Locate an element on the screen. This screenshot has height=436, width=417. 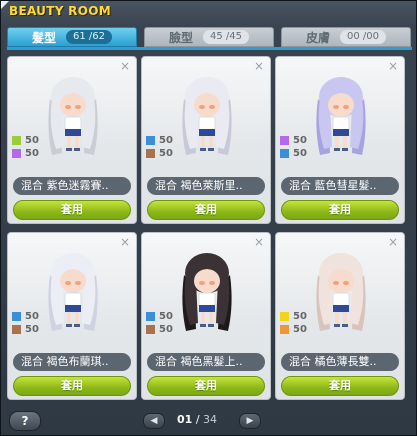
style-card: × 50 50 混合 藍色彗星髮.. 套用 is located at coordinates (340, 140).